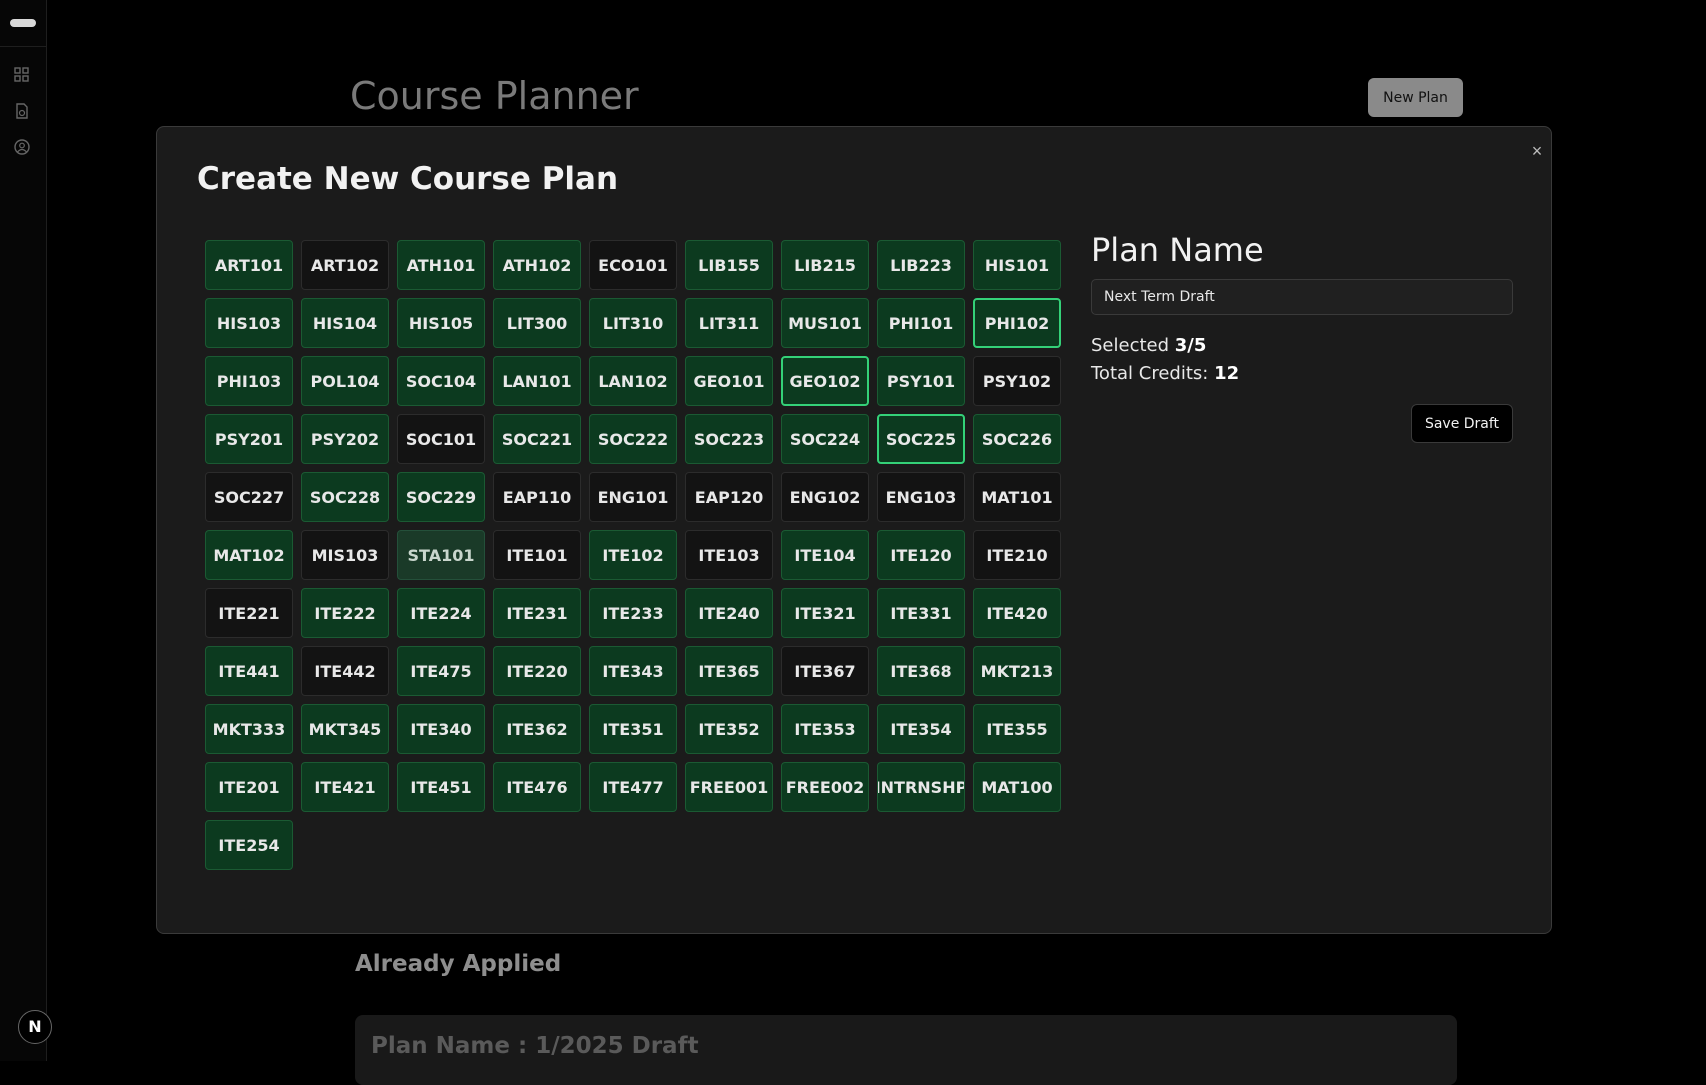 Image resolution: width=1706 pixels, height=1085 pixels. What do you see at coordinates (729, 439) in the screenshot?
I see `course-tile-soc223: SOC223` at bounding box center [729, 439].